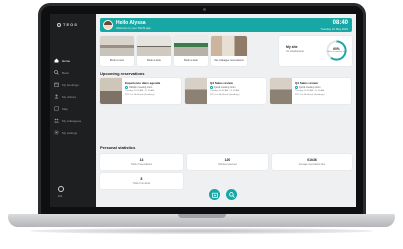 Image resolution: width=403 pixels, height=249 pixels. What do you see at coordinates (74, 60) in the screenshot?
I see `sidebar-item-home: Home` at bounding box center [74, 60].